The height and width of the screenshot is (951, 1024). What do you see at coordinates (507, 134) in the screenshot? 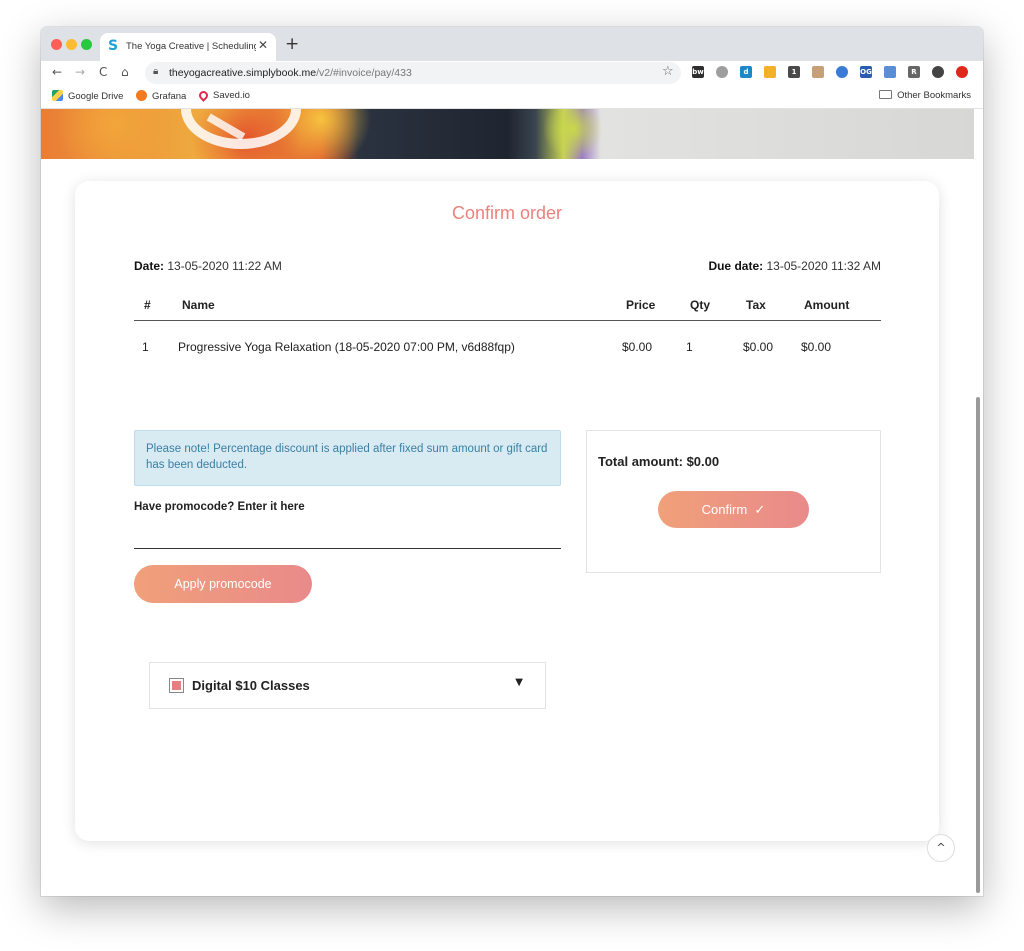
I see `header-banner-image` at bounding box center [507, 134].